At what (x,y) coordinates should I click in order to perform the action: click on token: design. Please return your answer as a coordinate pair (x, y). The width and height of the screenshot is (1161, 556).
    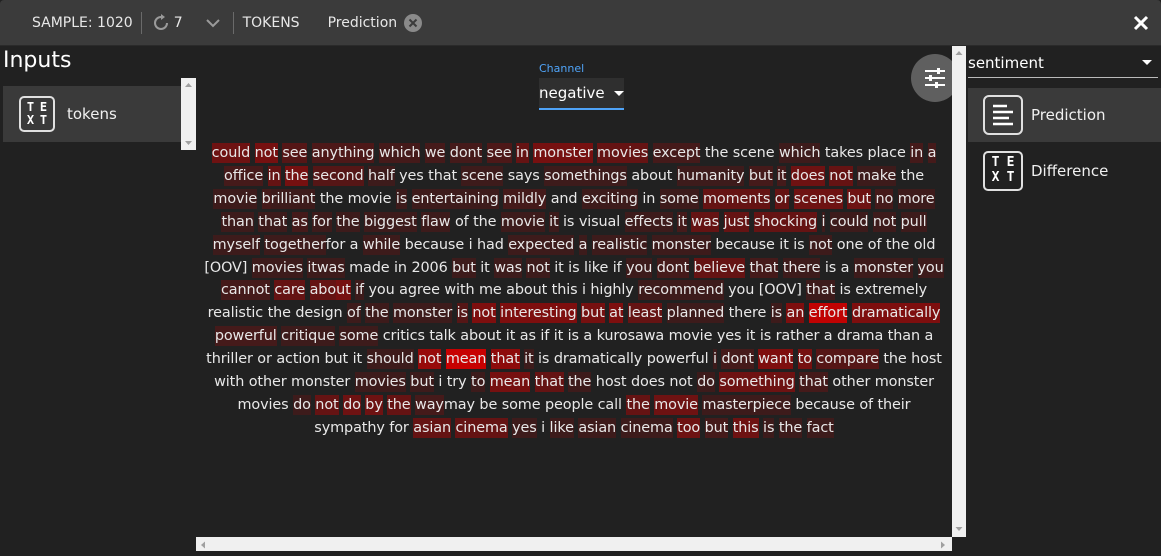
    Looking at the image, I should click on (318, 313).